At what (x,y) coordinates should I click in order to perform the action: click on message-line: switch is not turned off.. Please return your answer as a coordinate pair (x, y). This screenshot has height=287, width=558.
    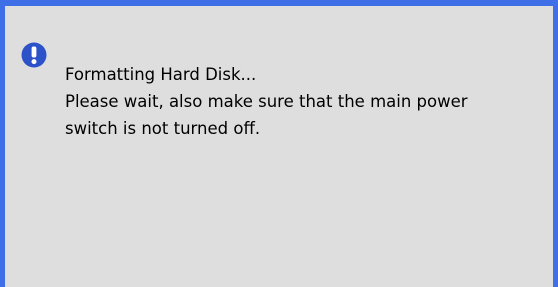
    Looking at the image, I should click on (163, 128).